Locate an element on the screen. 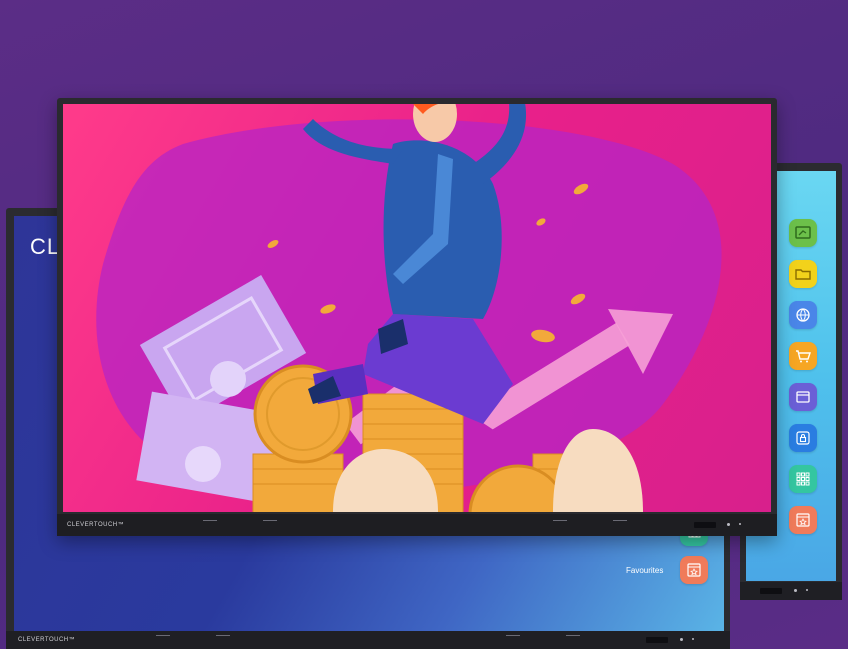  whiteboard-icon is located at coordinates (803, 232).